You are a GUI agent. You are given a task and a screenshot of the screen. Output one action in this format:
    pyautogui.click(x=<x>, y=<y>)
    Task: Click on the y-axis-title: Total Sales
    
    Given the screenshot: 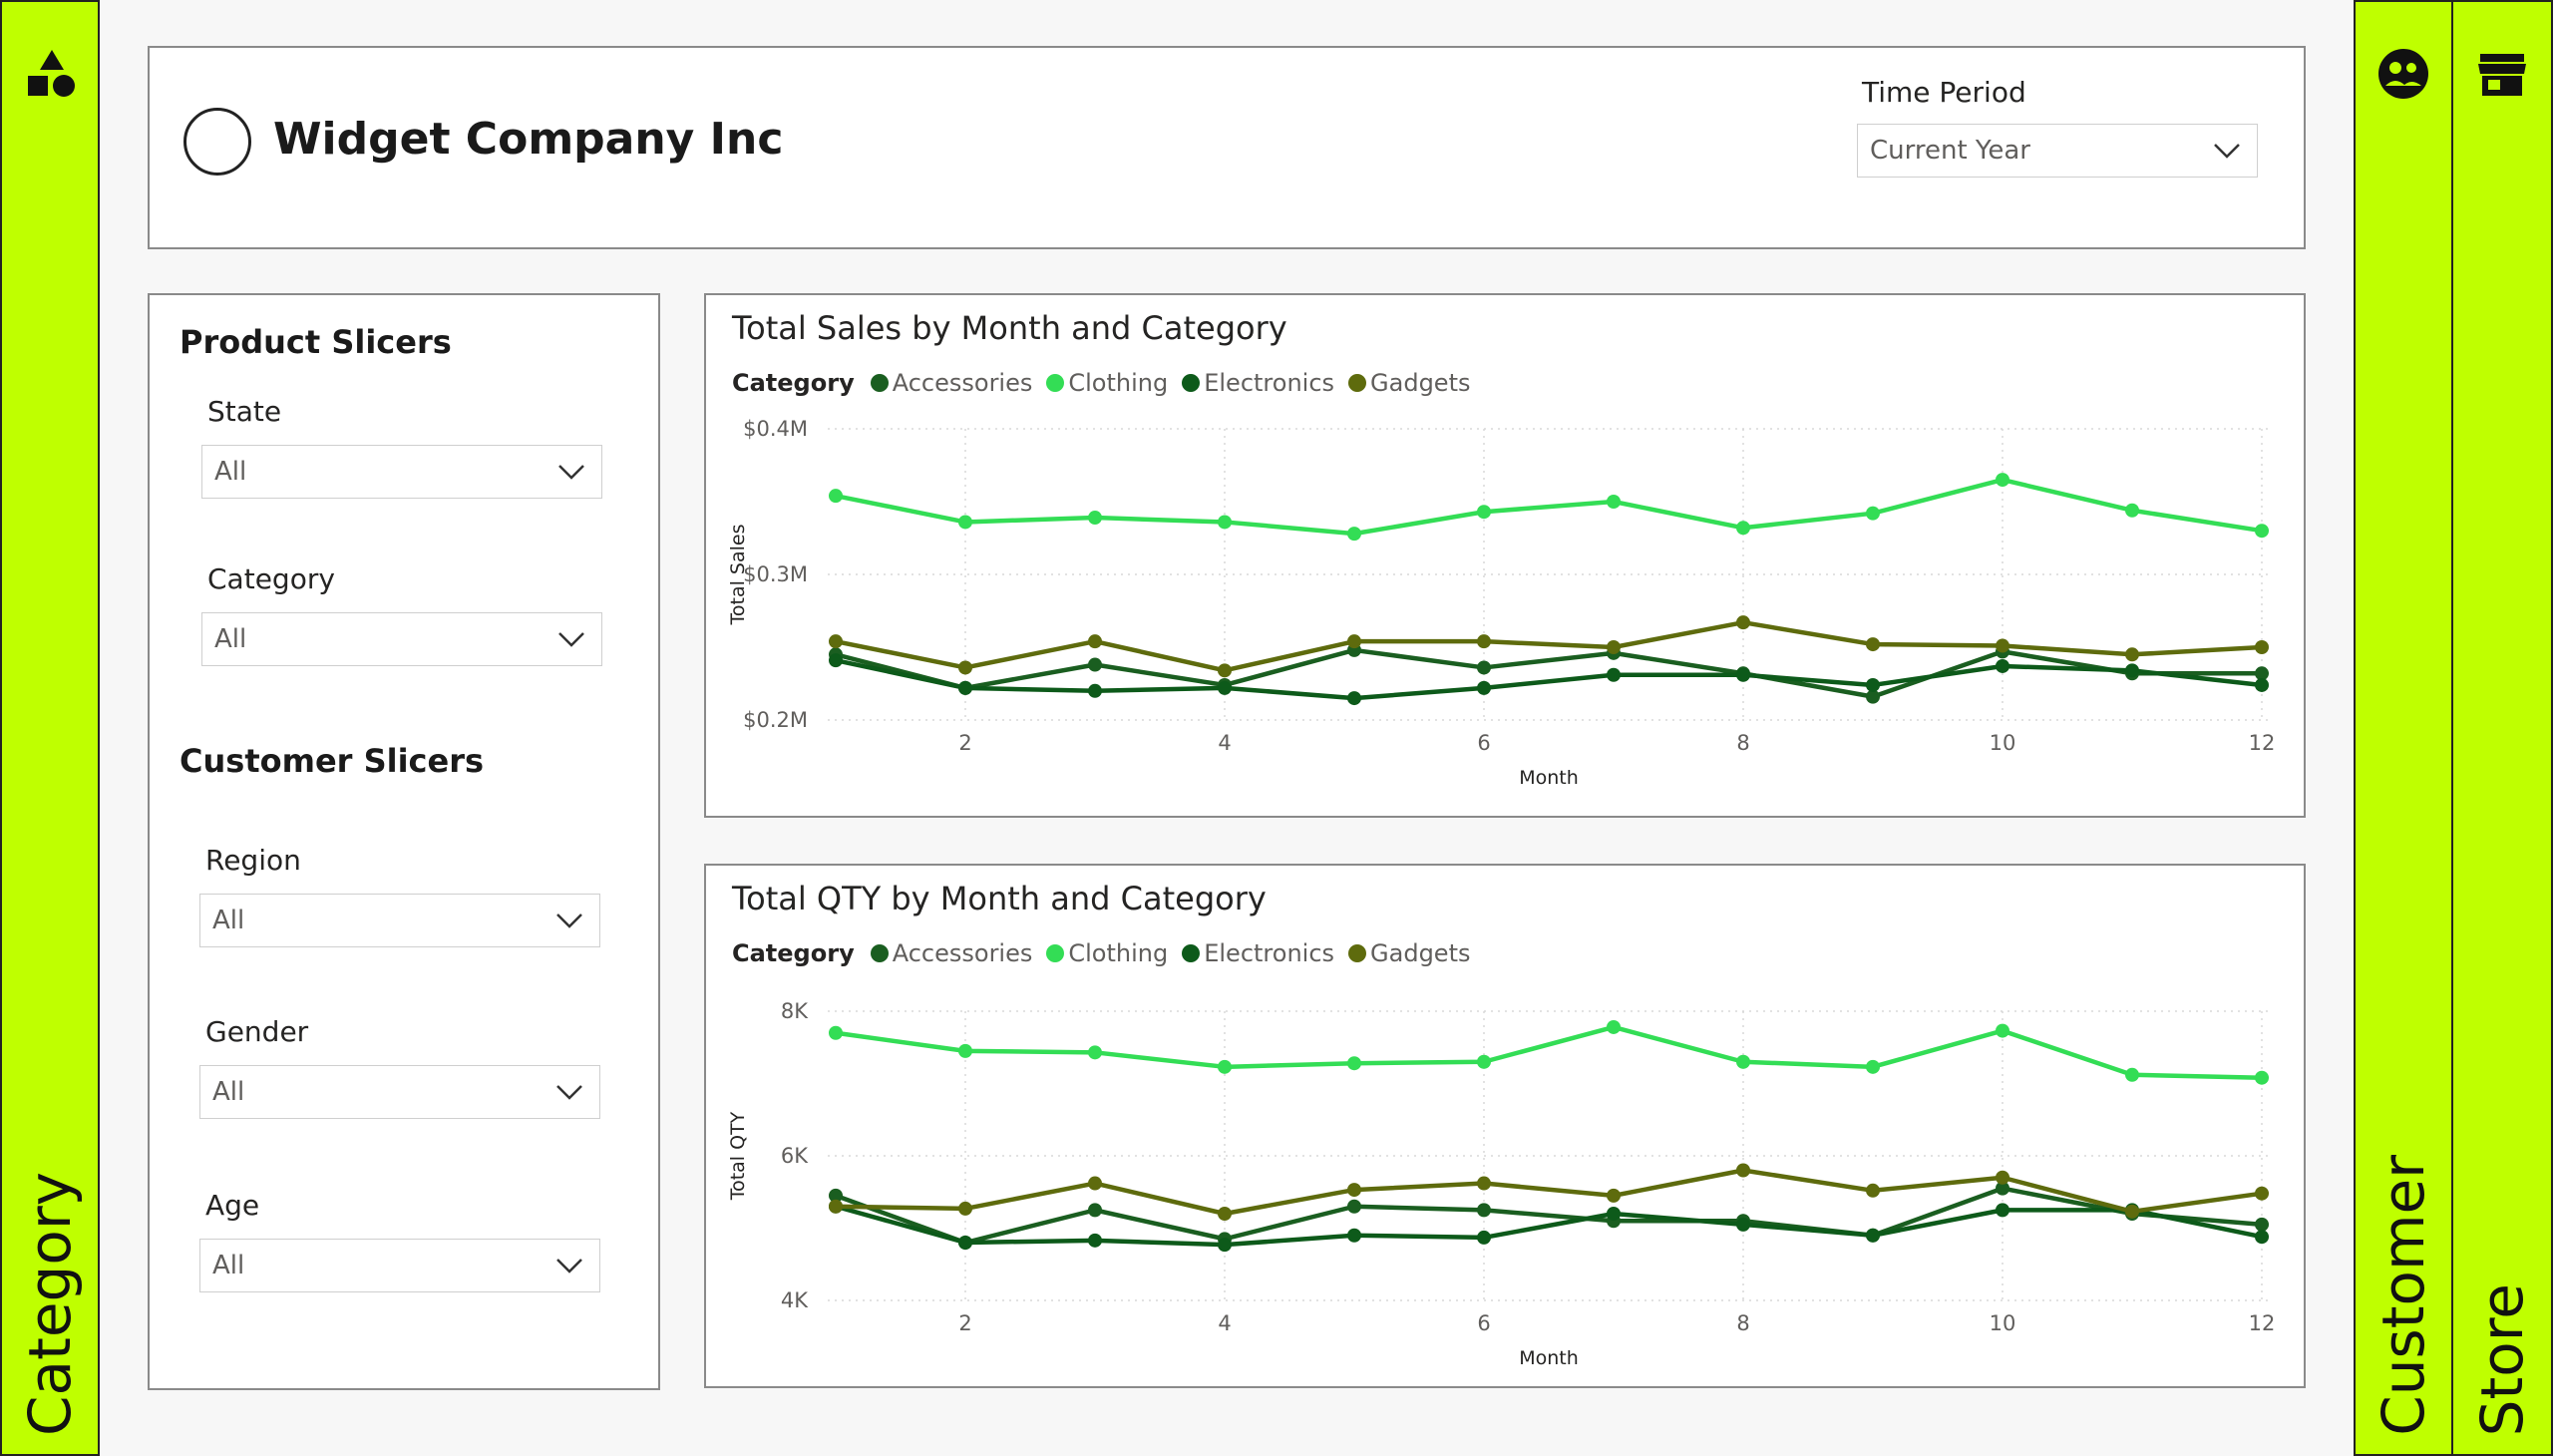 What is the action you would take?
    pyautogui.click(x=738, y=575)
    